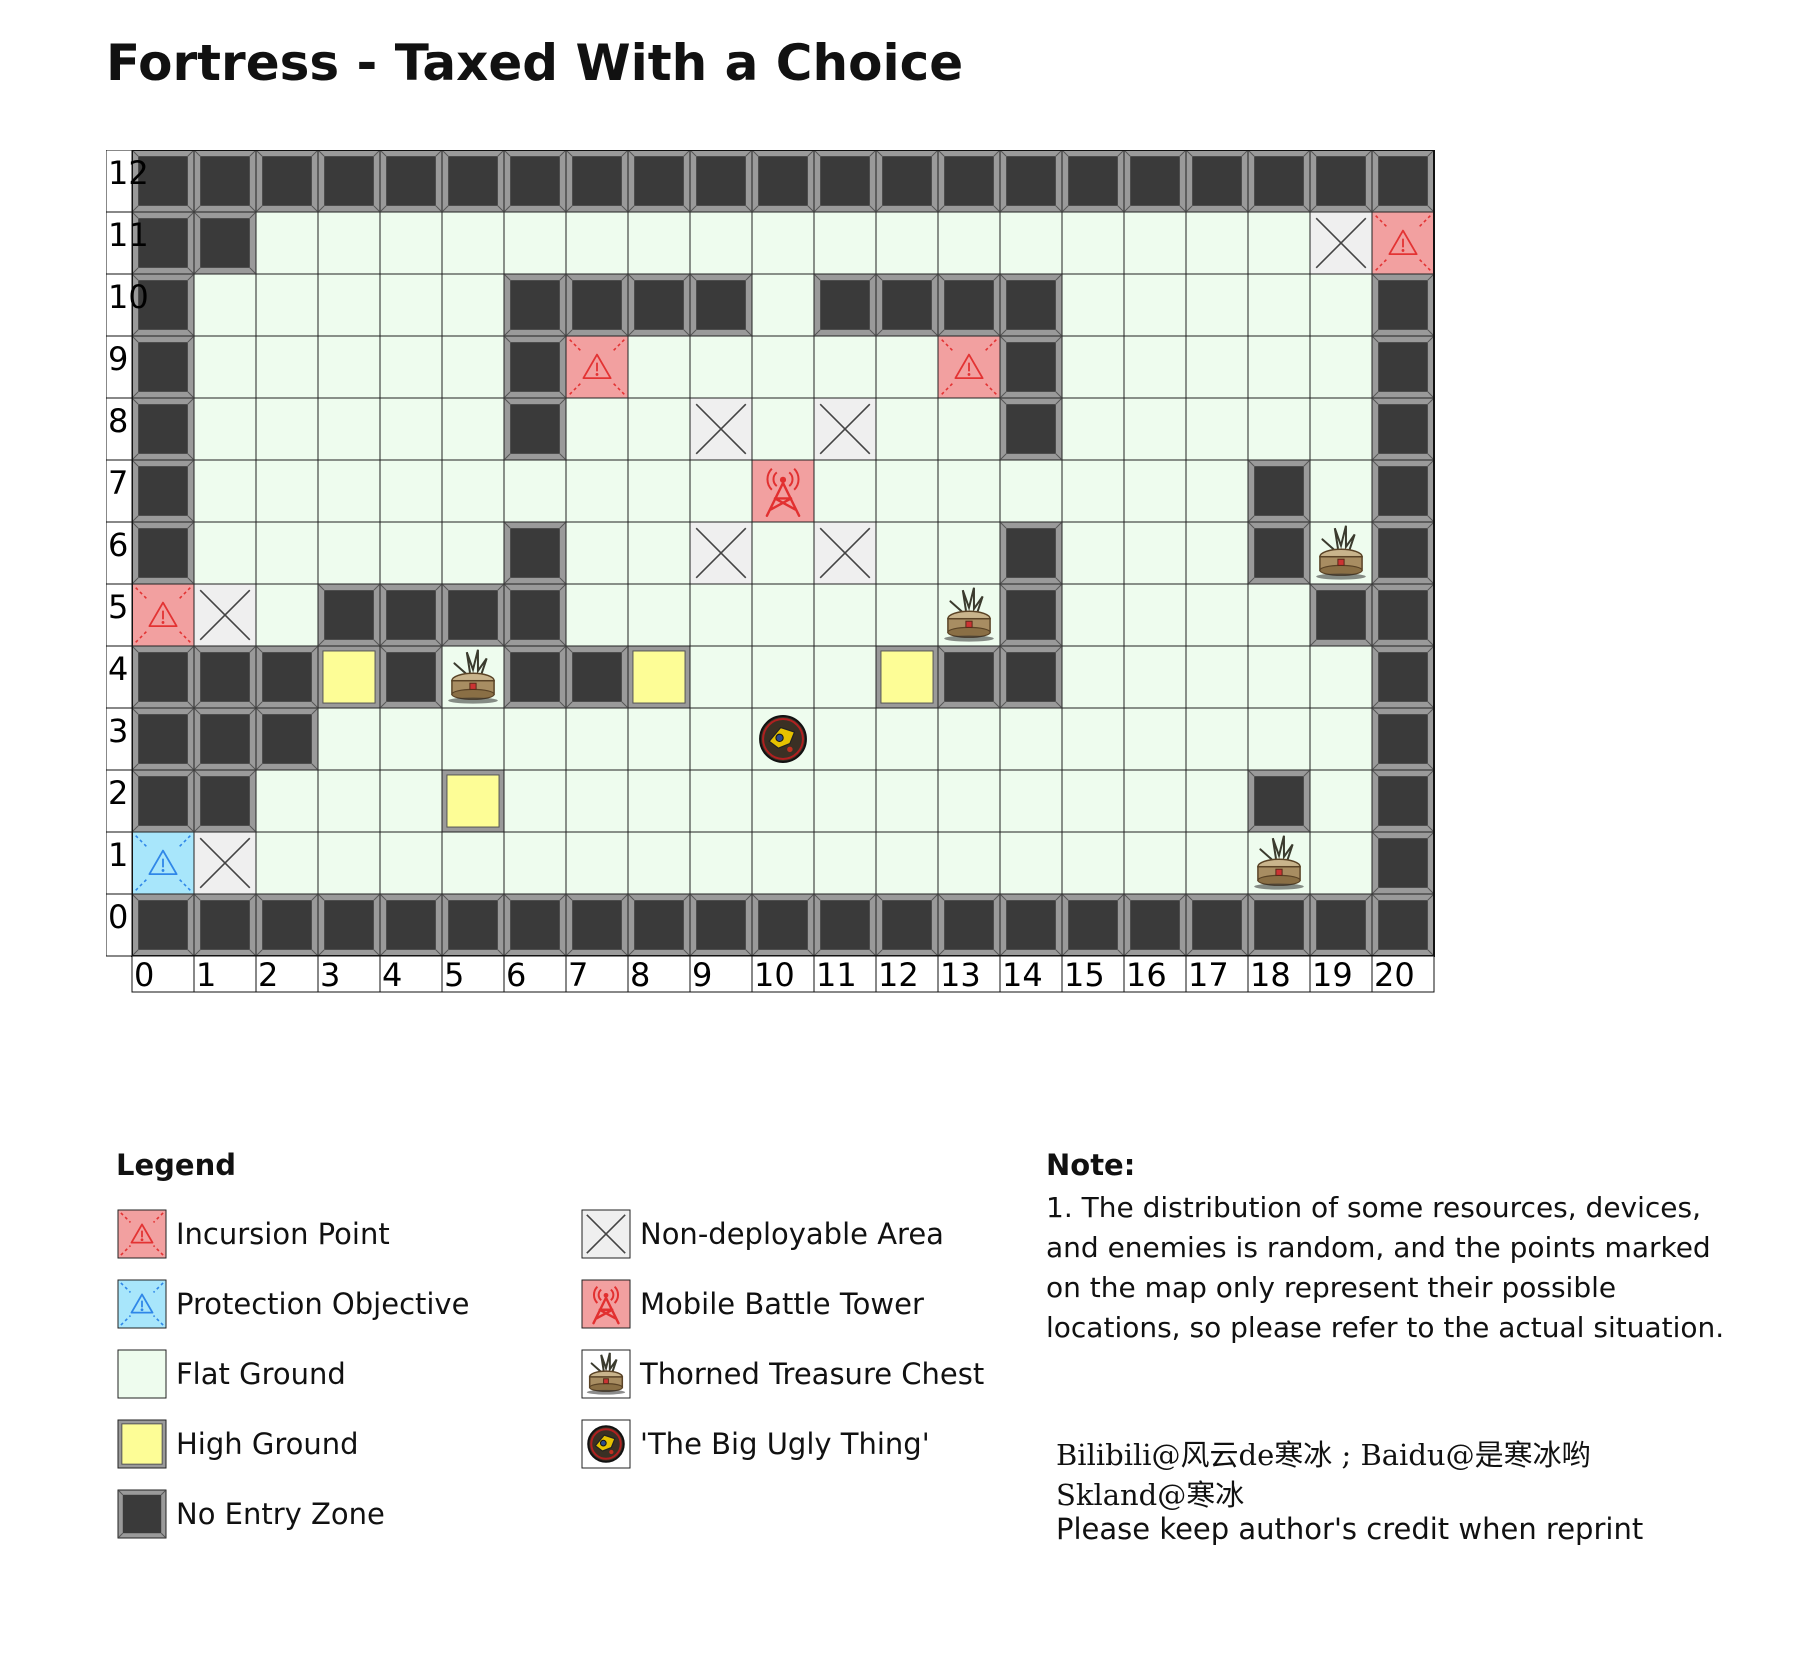 The height and width of the screenshot is (1673, 1800). What do you see at coordinates (250, 1514) in the screenshot?
I see `legend-item-no-entry-zone: No Entry Zone` at bounding box center [250, 1514].